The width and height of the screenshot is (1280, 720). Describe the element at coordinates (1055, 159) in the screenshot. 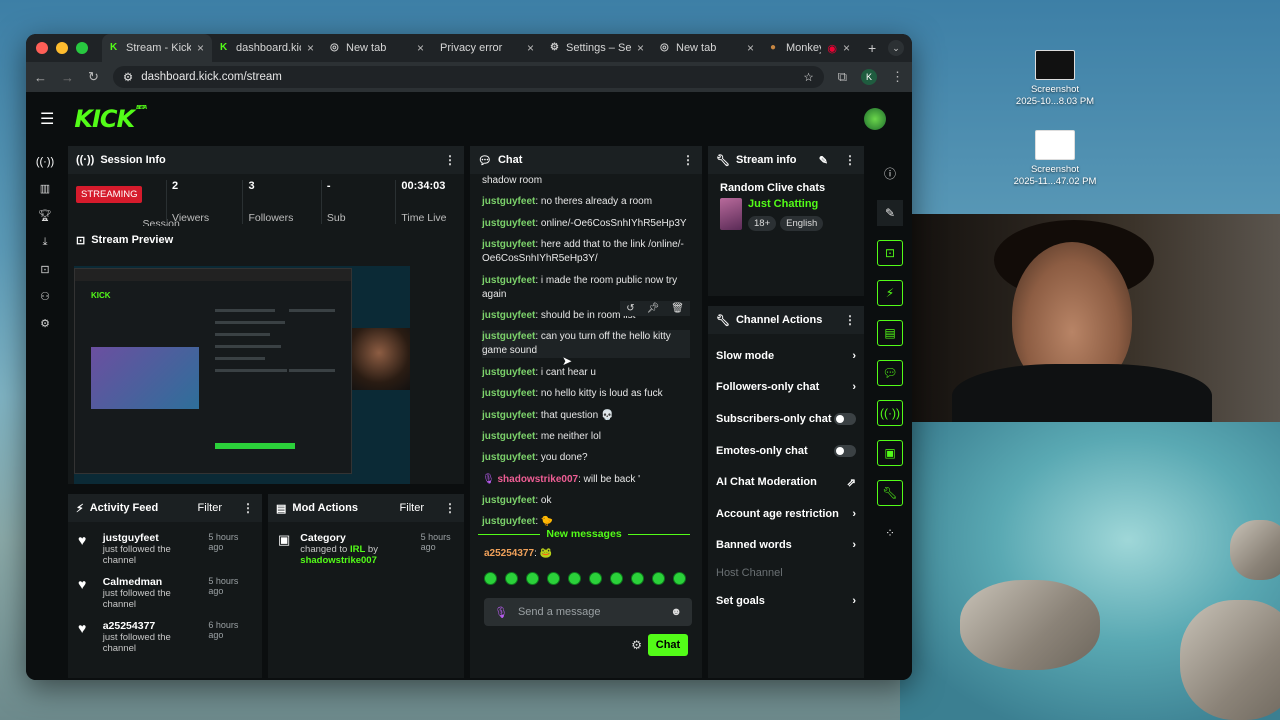

I see `desktop-file-screenshot-2: Screenshot 2025-11...47.02 PM` at that location.